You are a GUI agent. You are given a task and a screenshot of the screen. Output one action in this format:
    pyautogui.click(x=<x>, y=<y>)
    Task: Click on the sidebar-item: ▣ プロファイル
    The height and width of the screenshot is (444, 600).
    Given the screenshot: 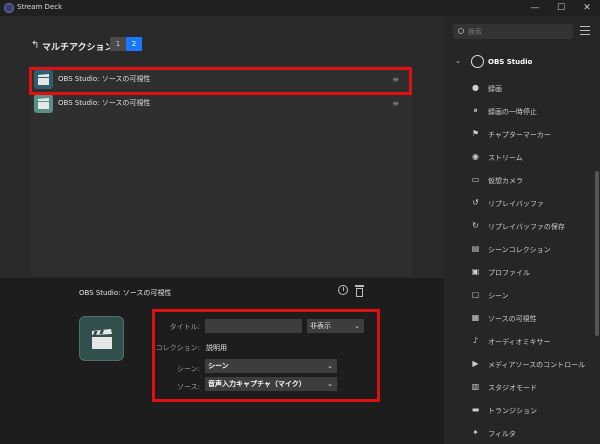 What is the action you would take?
    pyautogui.click(x=519, y=272)
    